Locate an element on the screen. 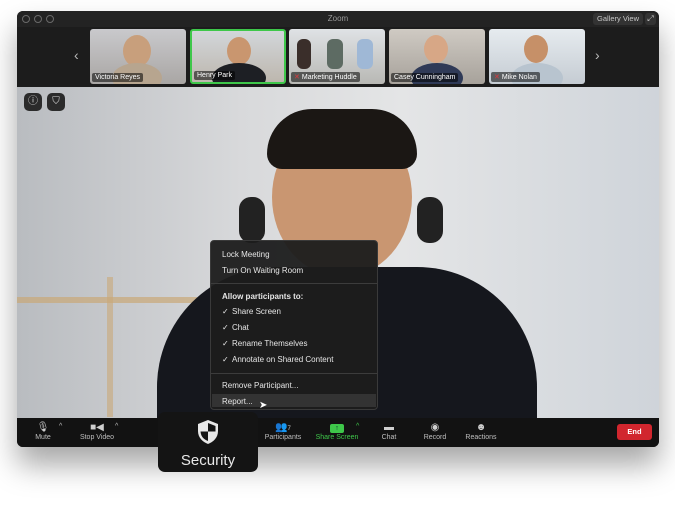 The height and width of the screenshot is (509, 675). participant-name: Henry Park is located at coordinates (215, 75).